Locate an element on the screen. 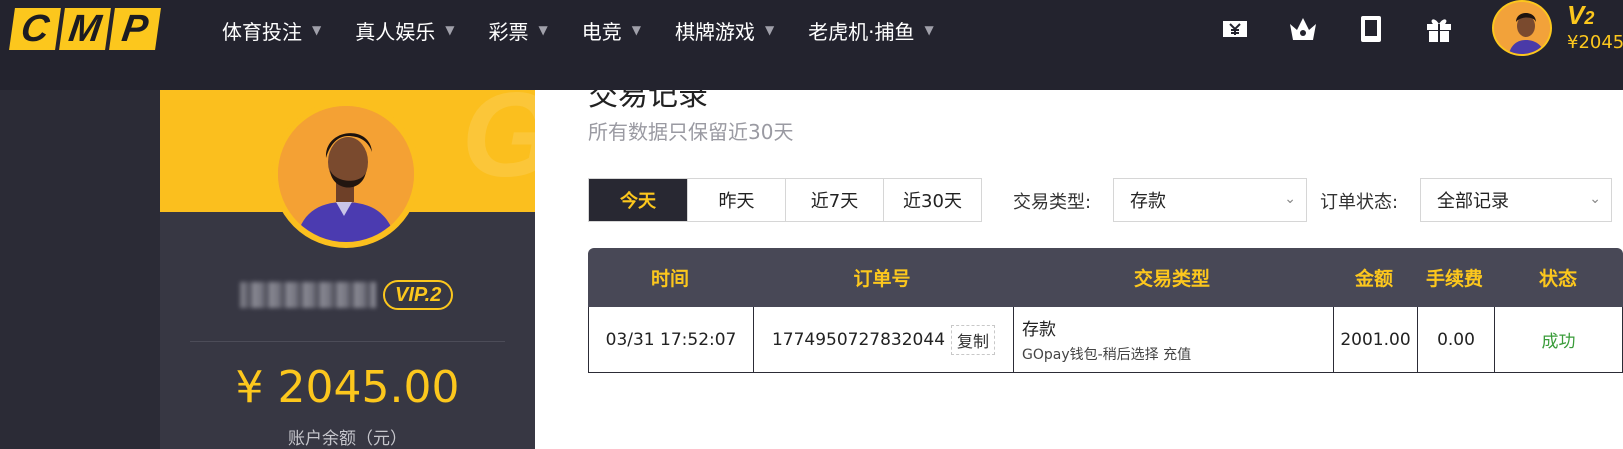 The height and width of the screenshot is (449, 1623). column-header-status: 状态 is located at coordinates (1557, 279).